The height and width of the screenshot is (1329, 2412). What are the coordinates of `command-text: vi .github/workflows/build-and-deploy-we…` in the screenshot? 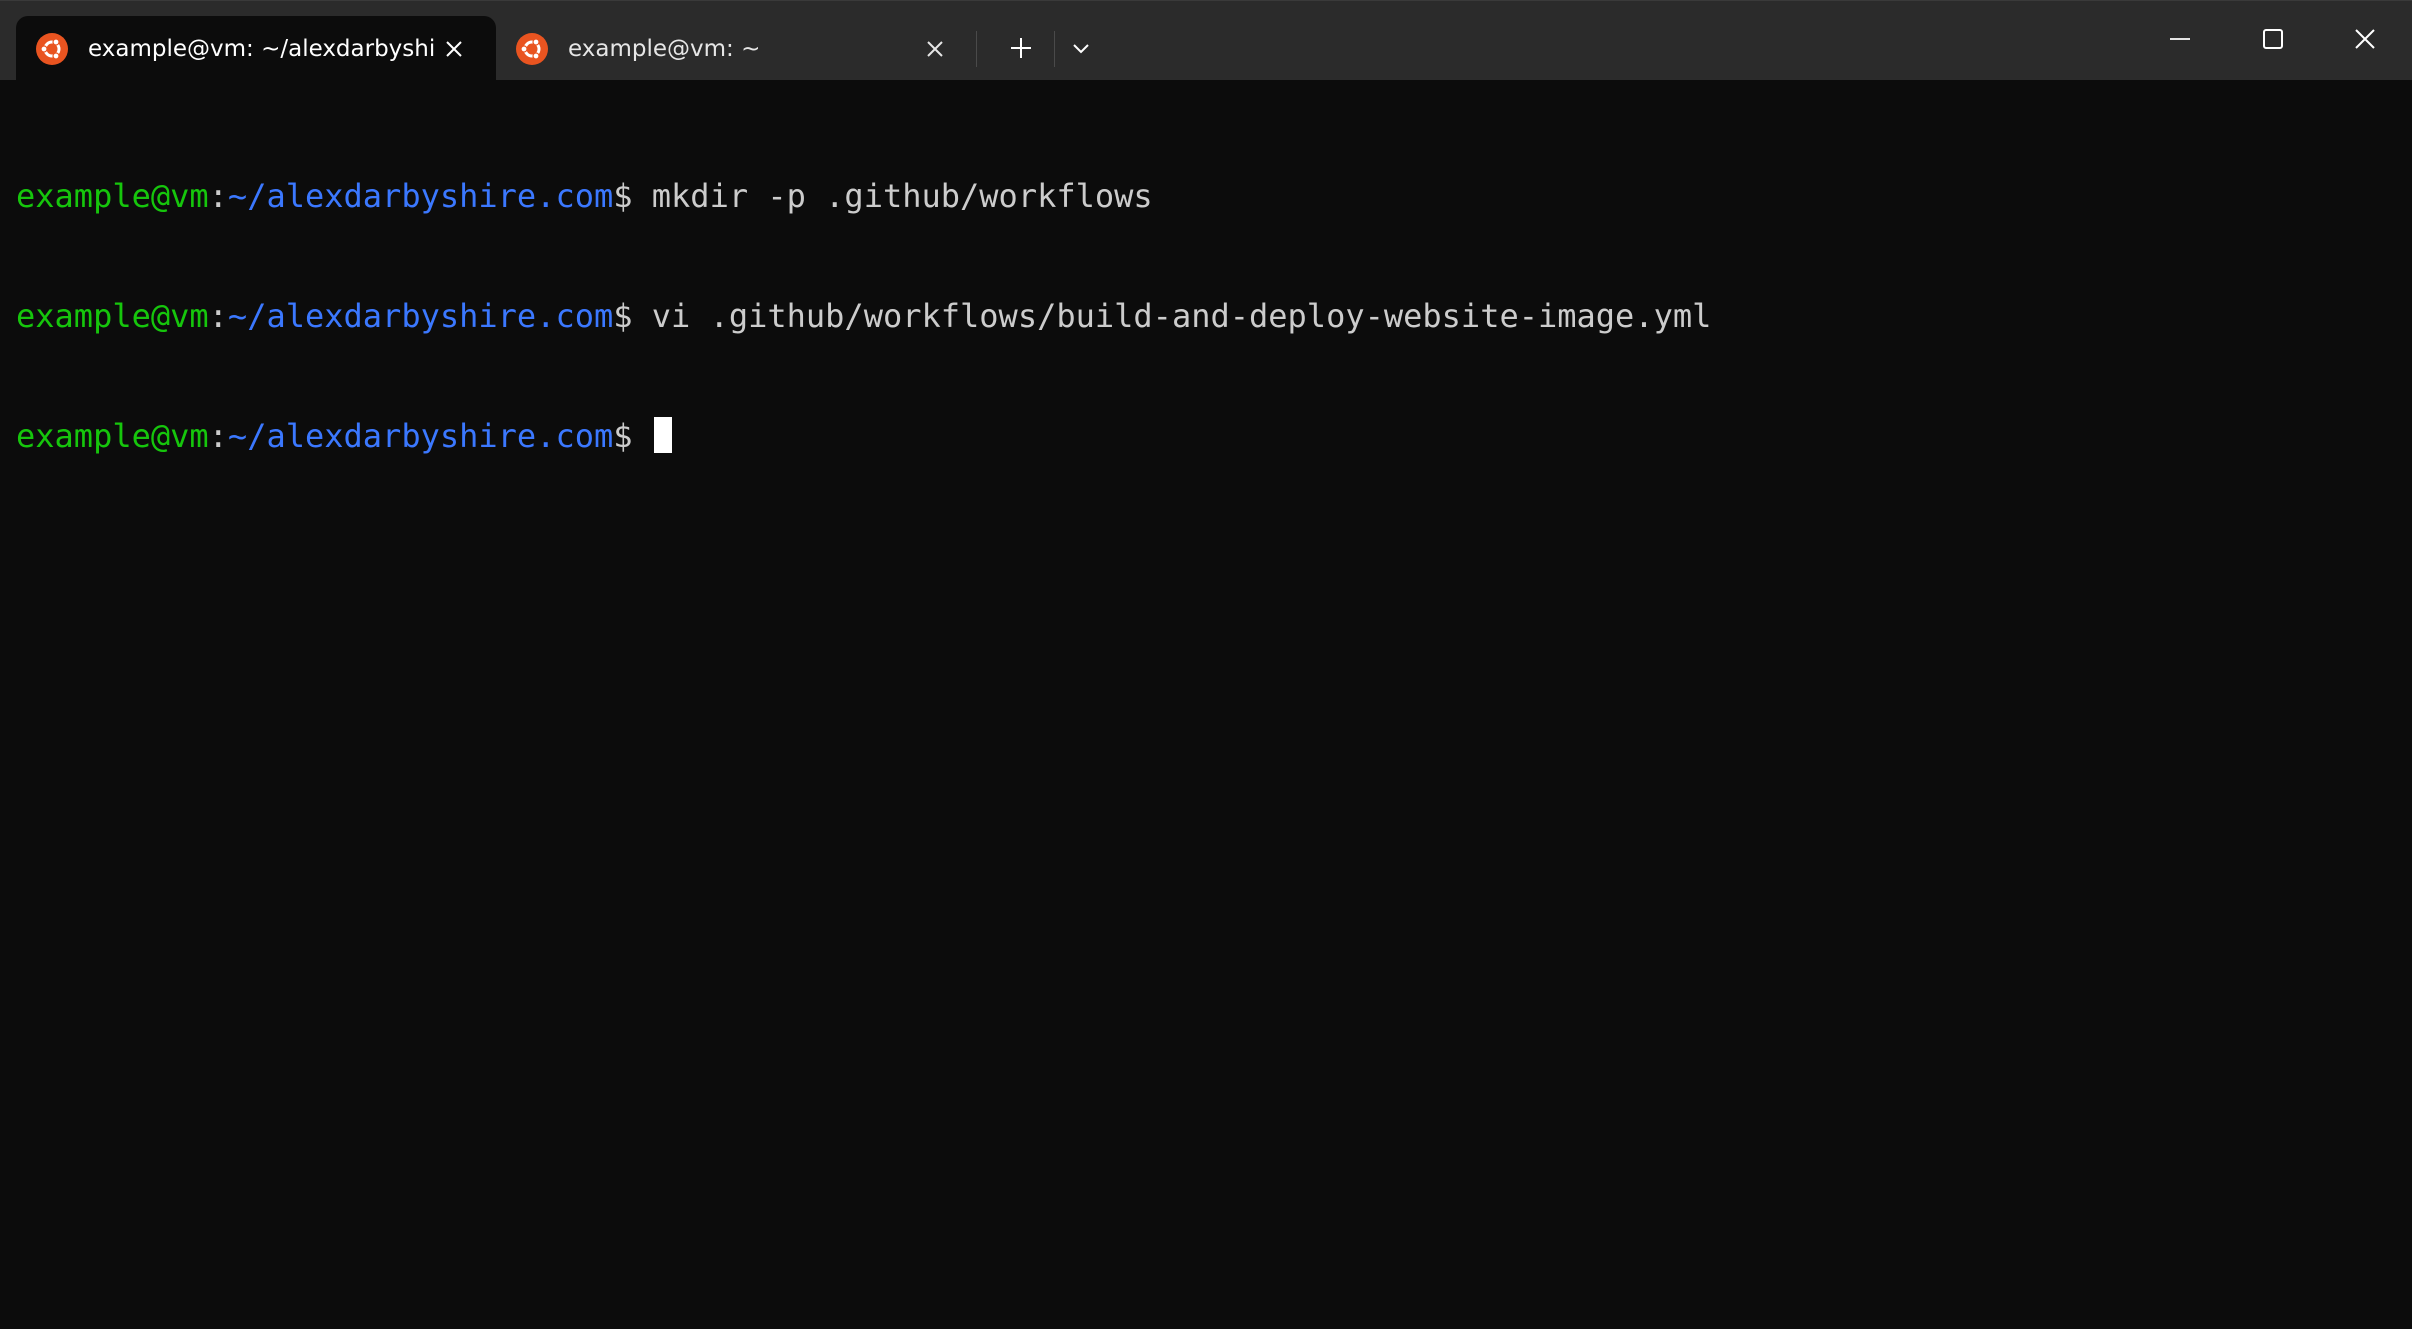 It's located at (1181, 316).